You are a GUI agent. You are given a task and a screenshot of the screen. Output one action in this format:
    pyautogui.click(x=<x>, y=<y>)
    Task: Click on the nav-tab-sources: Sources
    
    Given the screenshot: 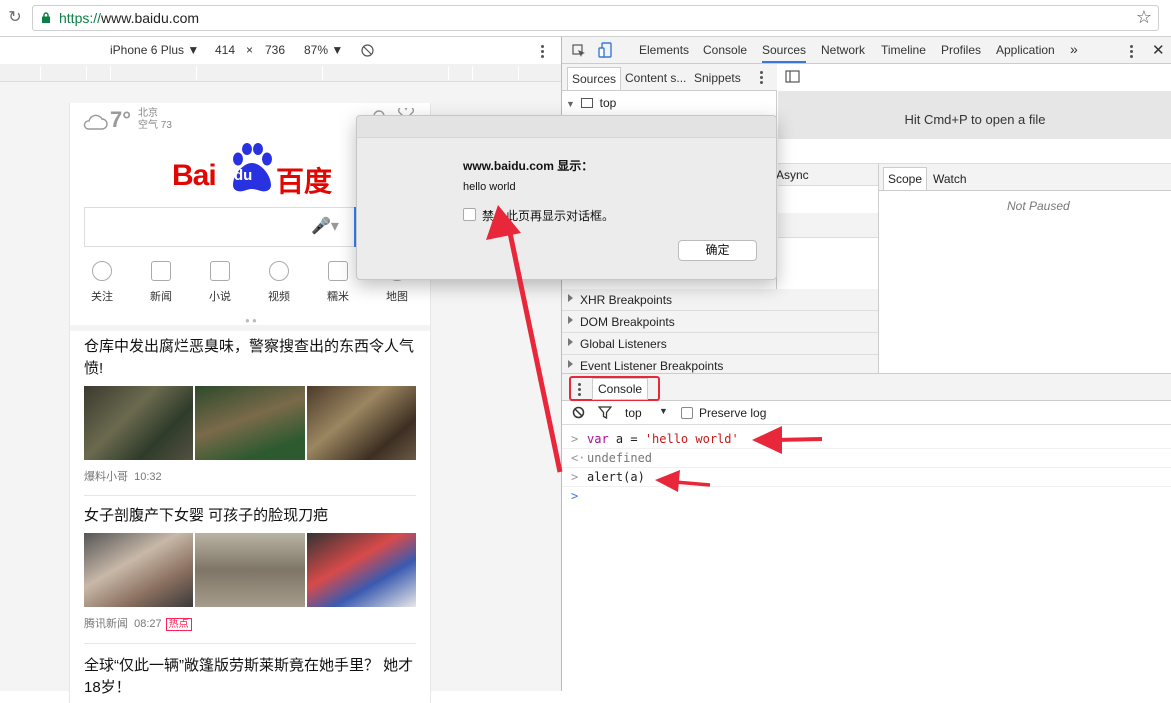 What is the action you would take?
    pyautogui.click(x=594, y=78)
    